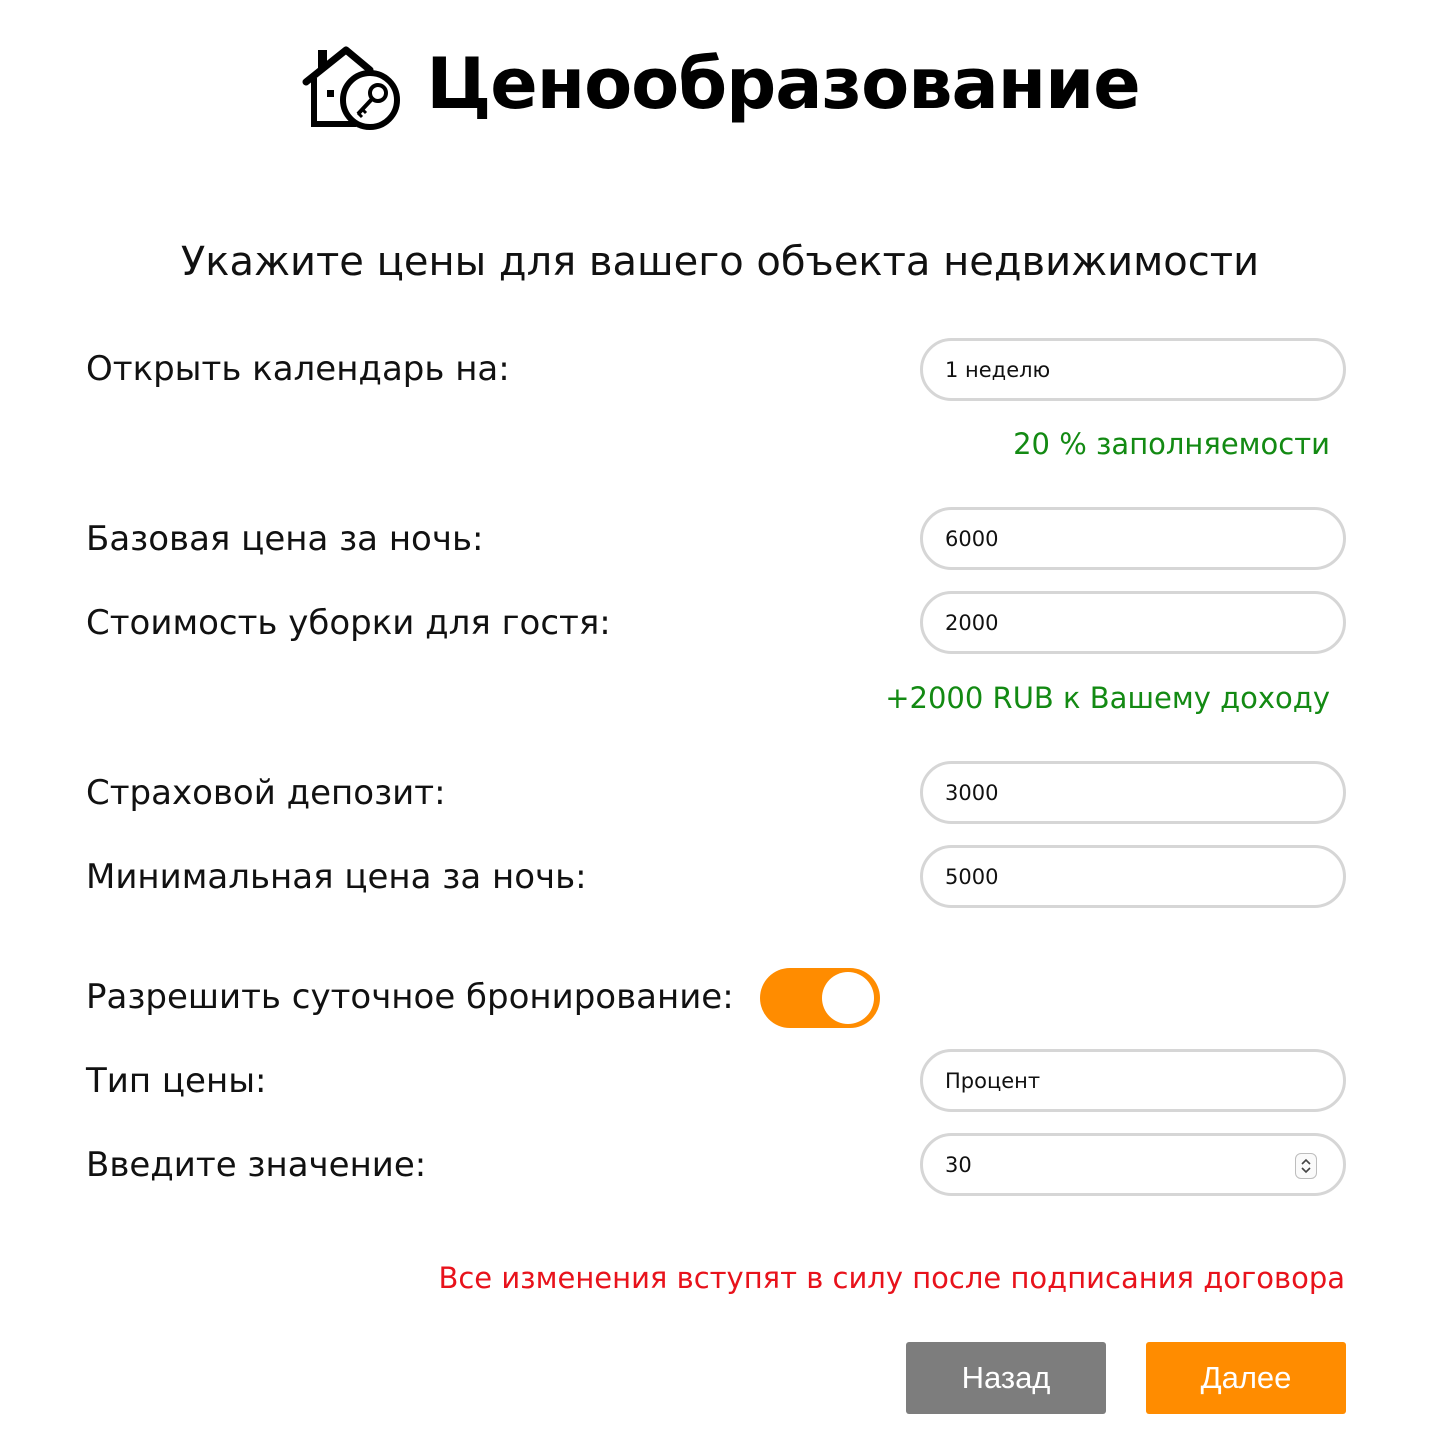 The image size is (1440, 1450). I want to click on cleaning-input: 2000, so click(1133, 622).